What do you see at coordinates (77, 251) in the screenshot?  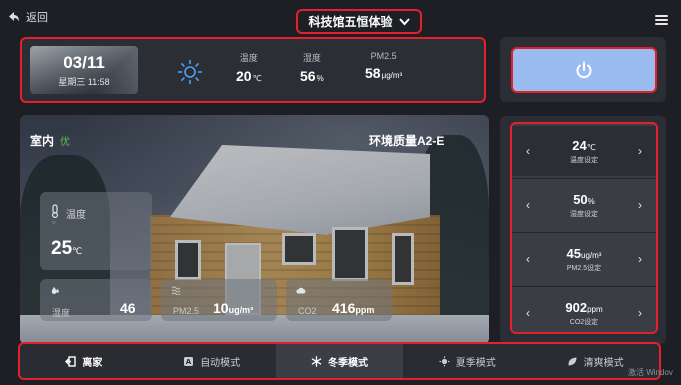 I see `indoor-temperature-unit: ℃` at bounding box center [77, 251].